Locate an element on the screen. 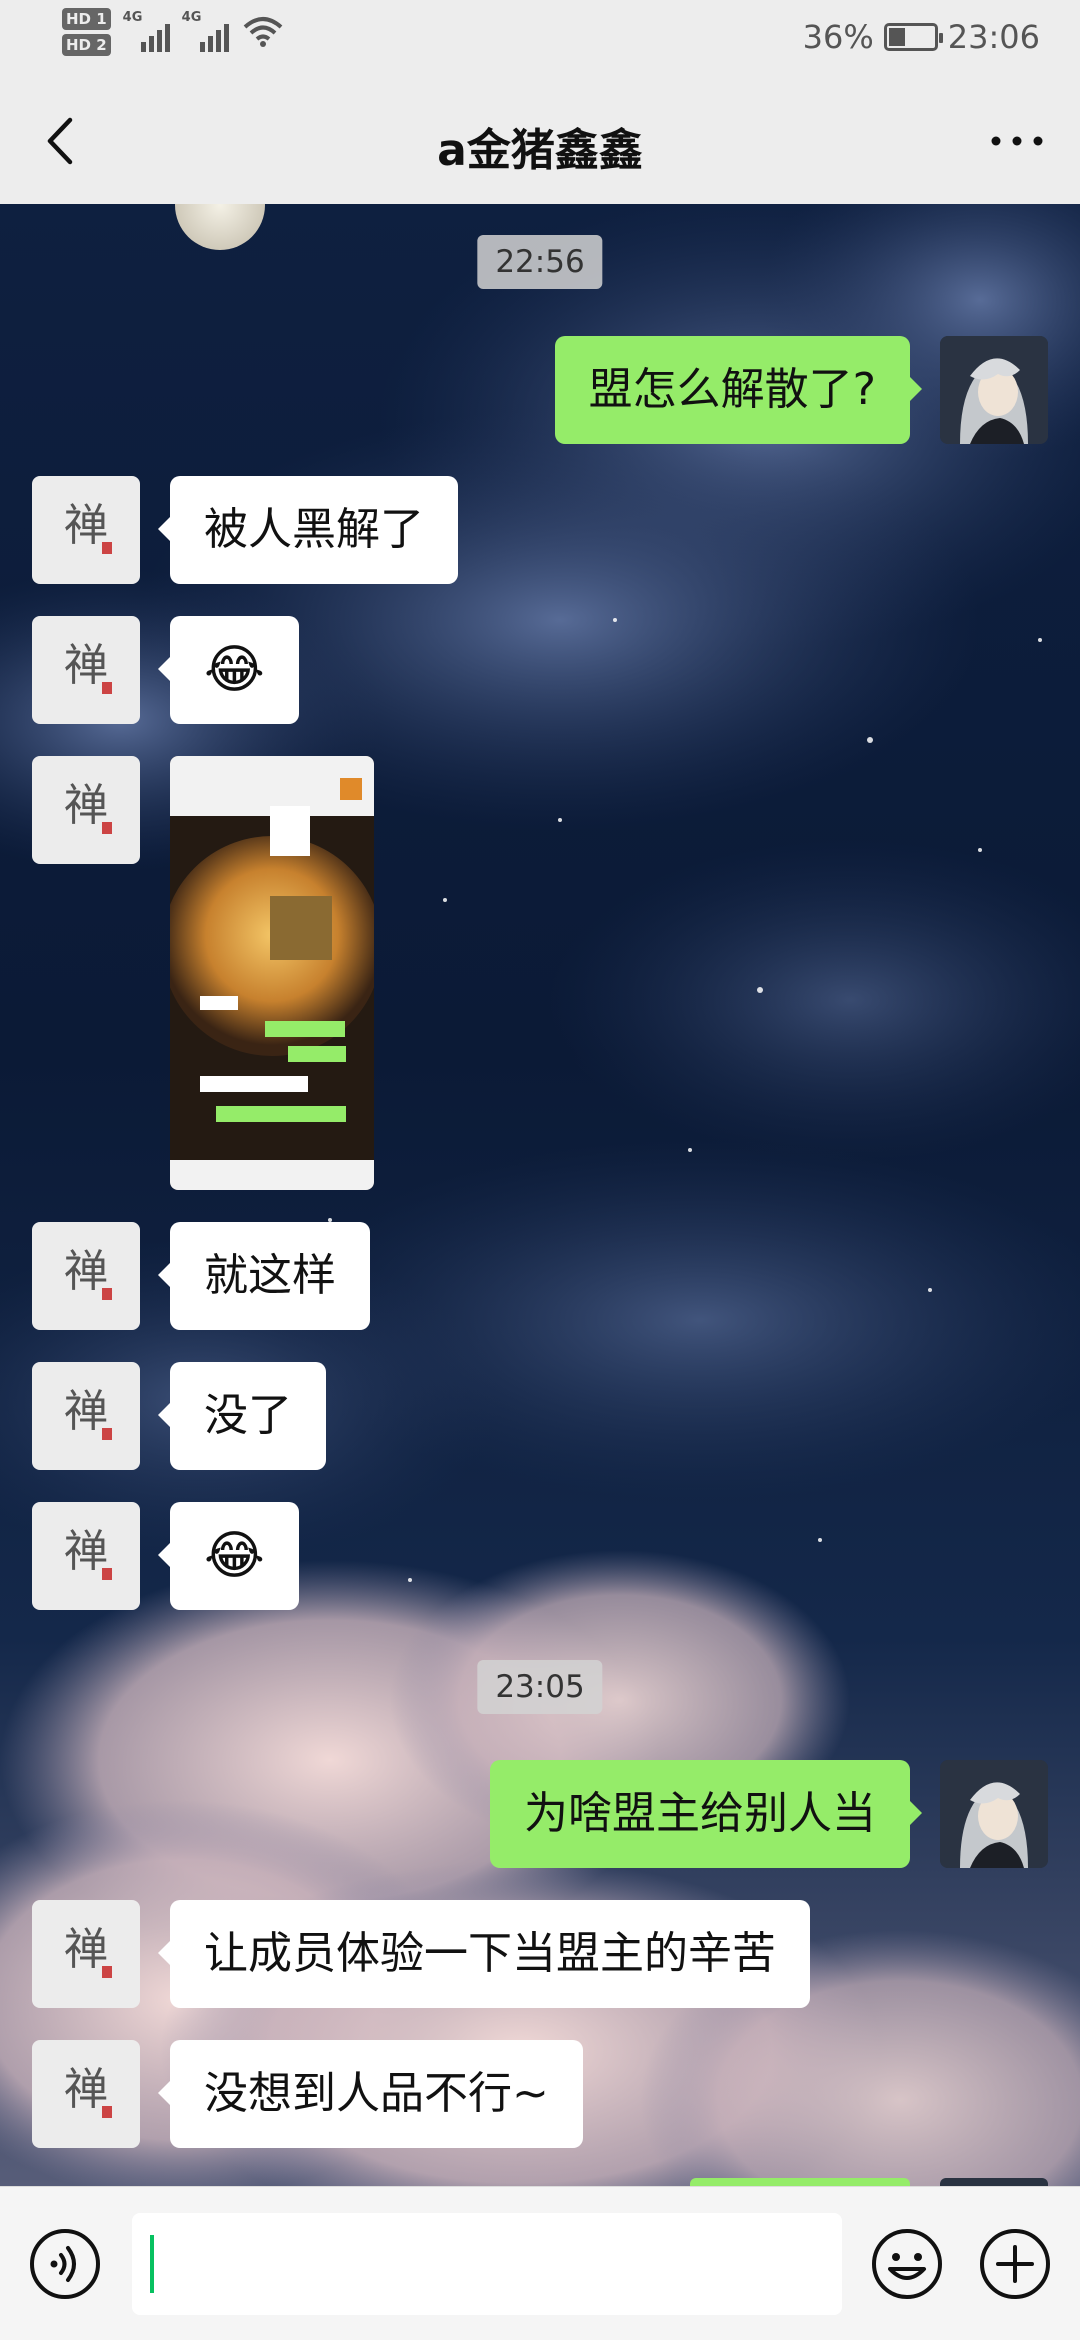 This screenshot has width=1080, height=2340. status-right: 36% 23:06 is located at coordinates (921, 37).